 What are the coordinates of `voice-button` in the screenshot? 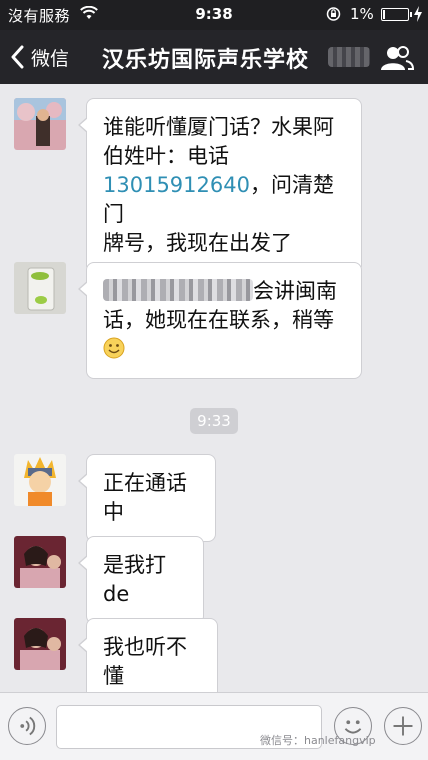 It's located at (27, 726).